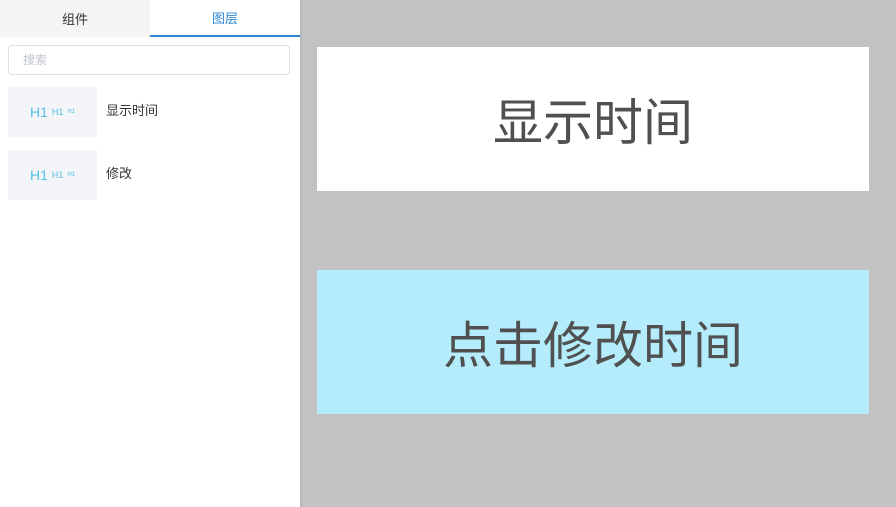  I want to click on layer-item-modify: H1 H1 H1 修改, so click(150, 175).